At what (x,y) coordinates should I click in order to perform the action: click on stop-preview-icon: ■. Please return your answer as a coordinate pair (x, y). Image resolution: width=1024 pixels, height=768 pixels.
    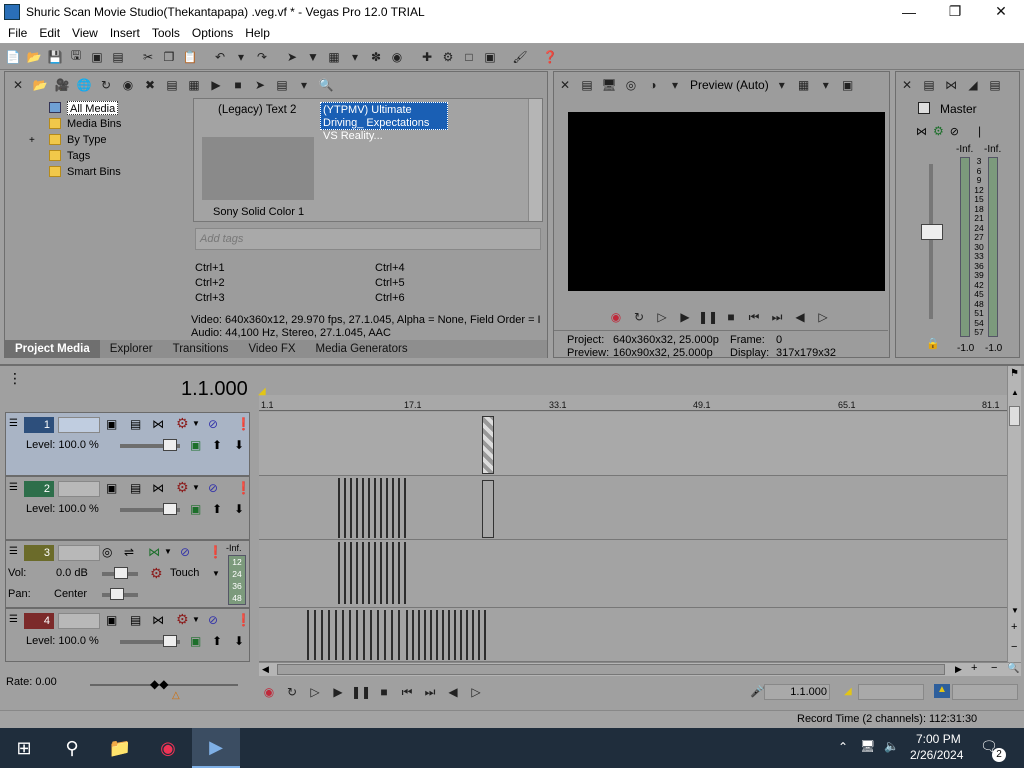
    Looking at the image, I should click on (238, 85).